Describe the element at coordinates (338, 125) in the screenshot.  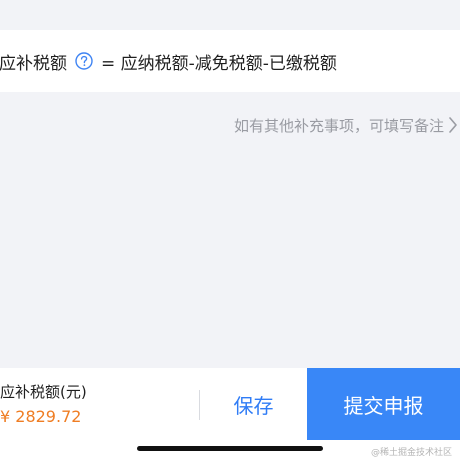
I see `remarks-hint-text: 如有其他补充事项，可填写备注` at that location.